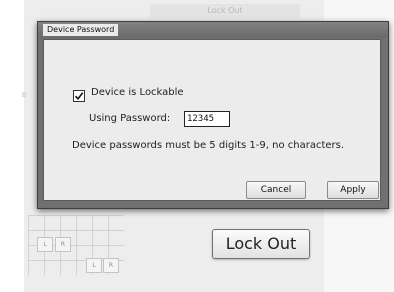  What do you see at coordinates (207, 119) in the screenshot?
I see `password-input: 12345` at bounding box center [207, 119].